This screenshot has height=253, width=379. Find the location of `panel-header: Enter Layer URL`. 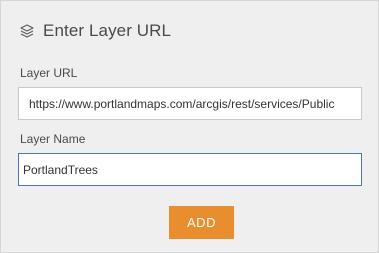

panel-header: Enter Layer URL is located at coordinates (95, 31).